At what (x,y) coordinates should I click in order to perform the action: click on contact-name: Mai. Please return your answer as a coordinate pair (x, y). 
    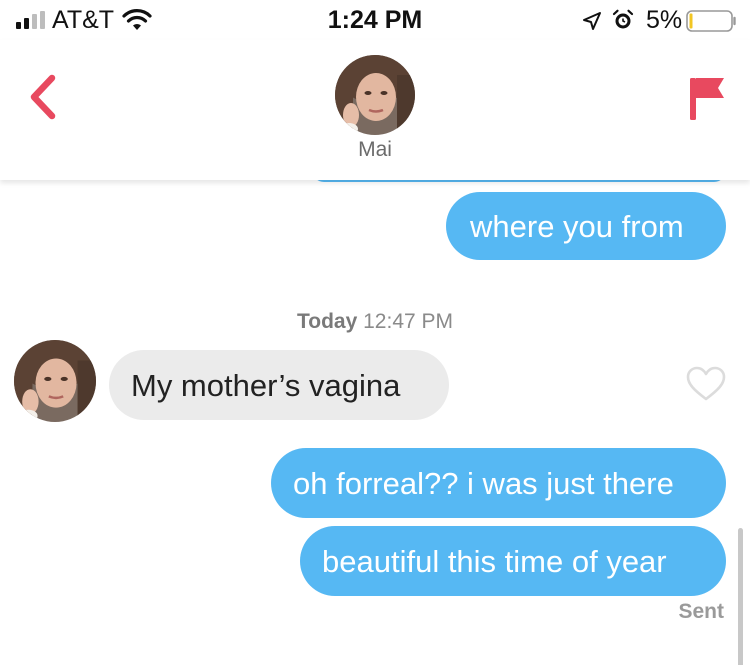
    Looking at the image, I should click on (375, 150).